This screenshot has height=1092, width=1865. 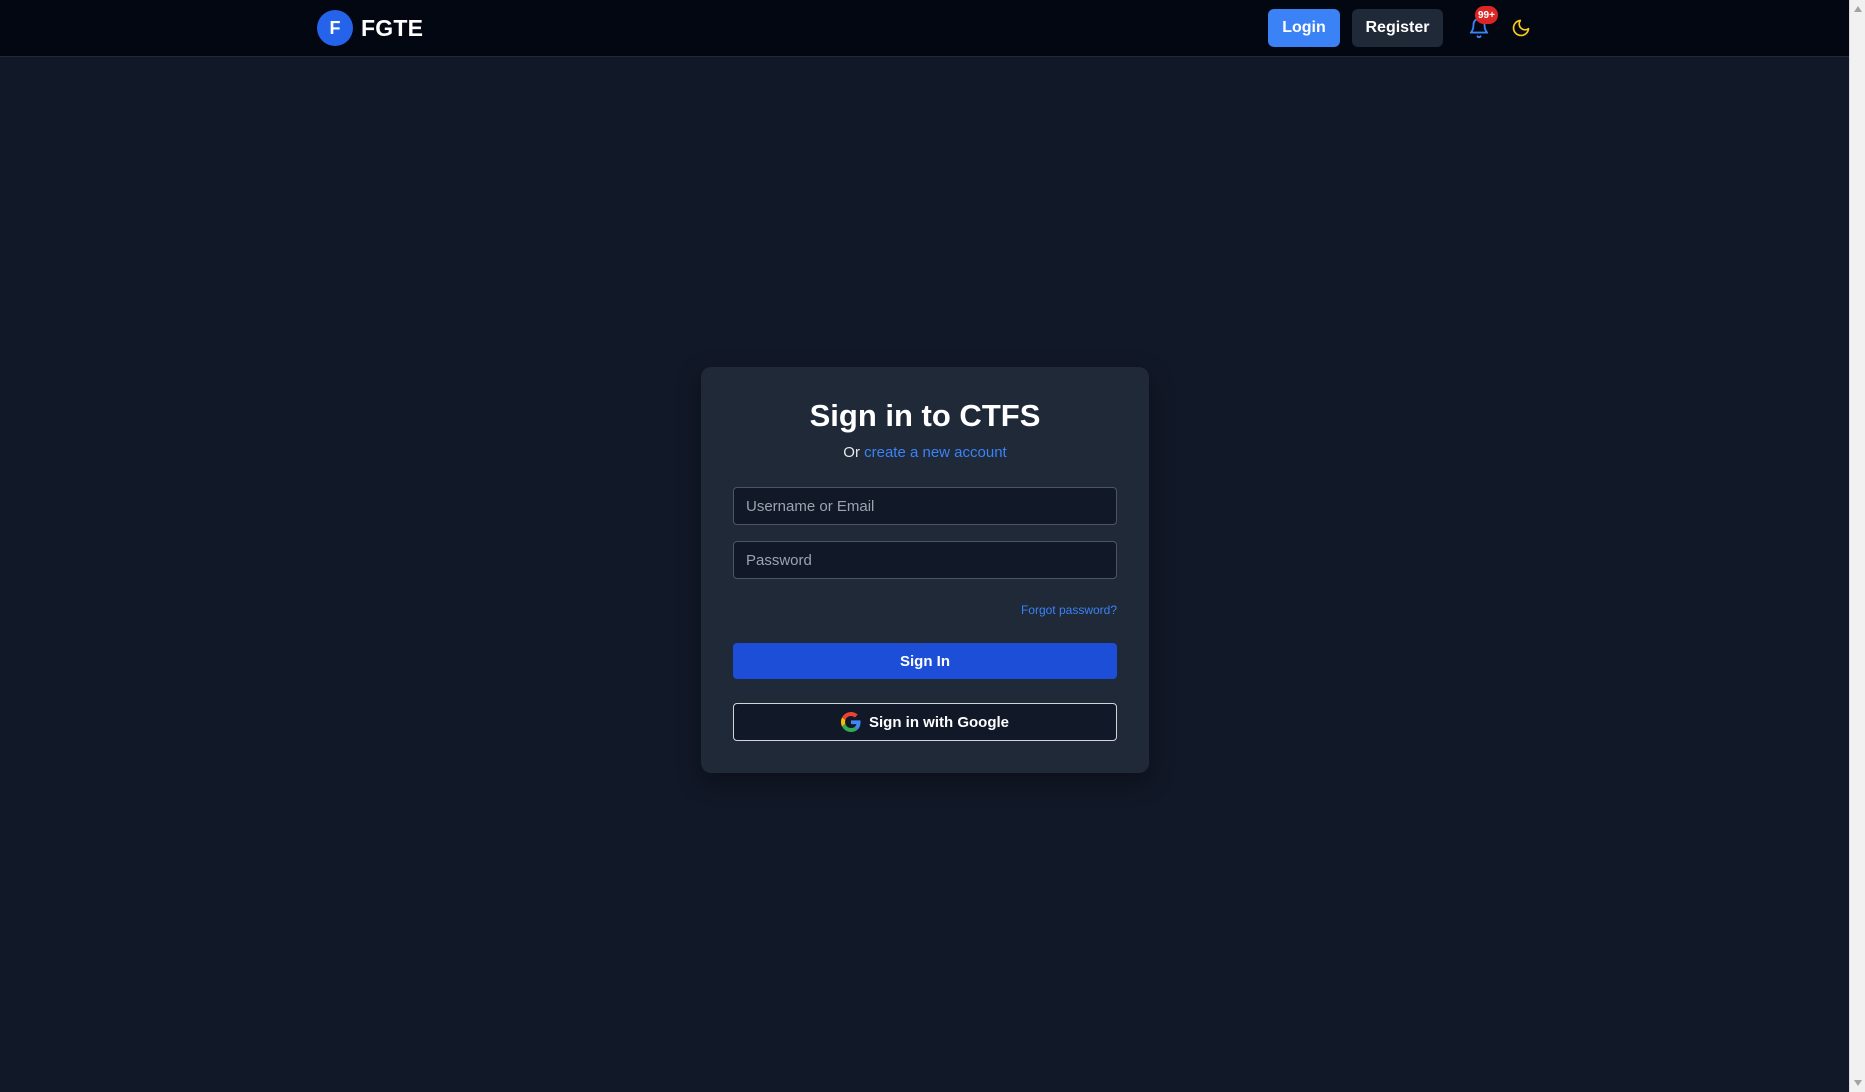 What do you see at coordinates (851, 722) in the screenshot?
I see `google-icon` at bounding box center [851, 722].